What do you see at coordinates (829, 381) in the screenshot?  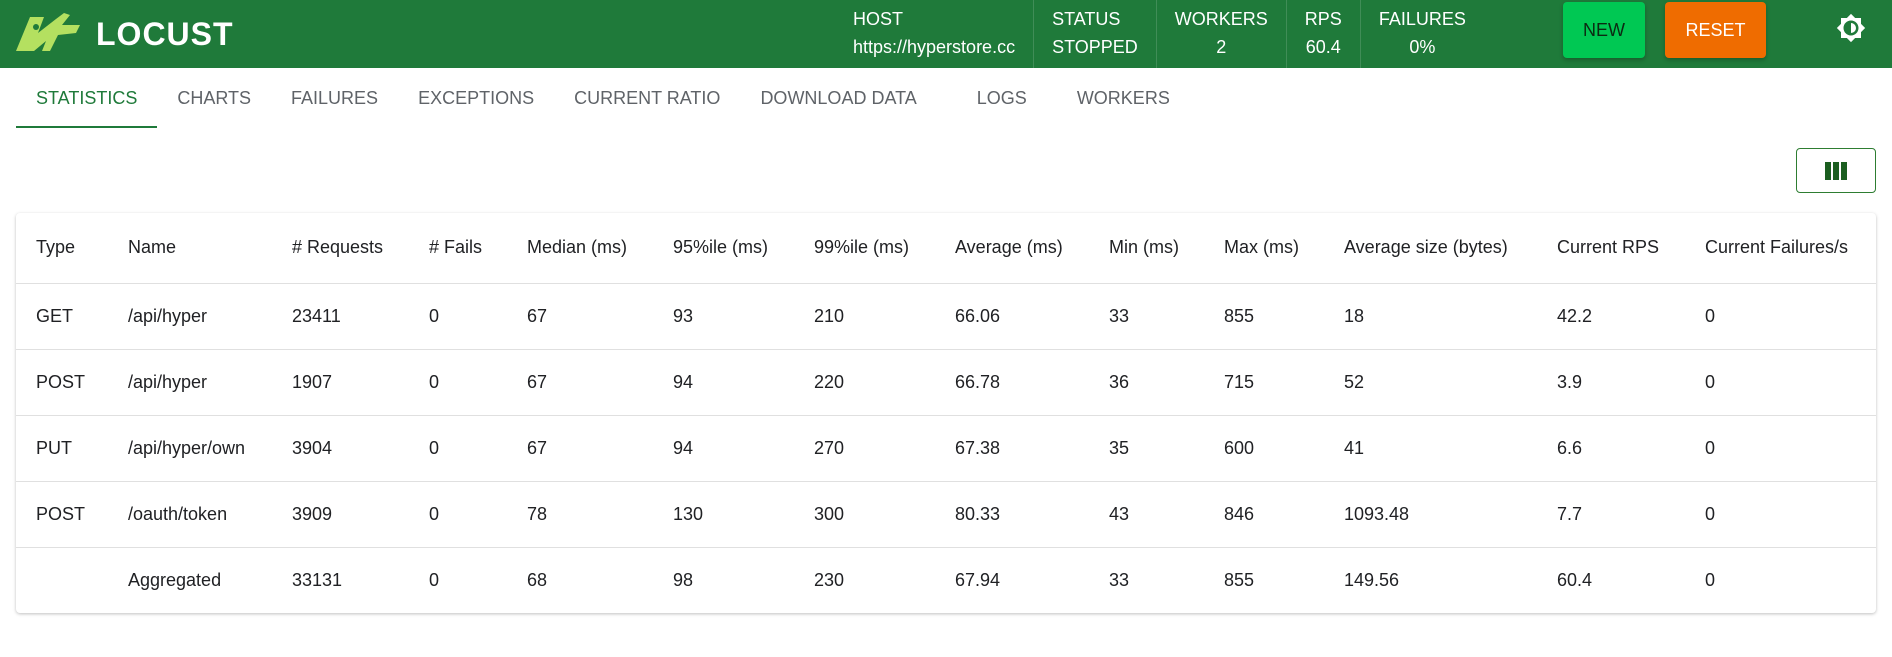 I see `table-cell: 220` at bounding box center [829, 381].